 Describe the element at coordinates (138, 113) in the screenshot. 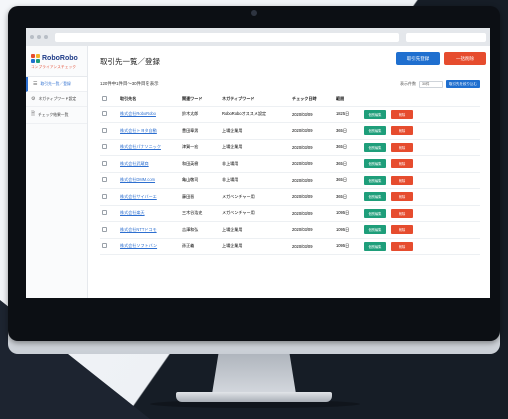

I see `client-name-link: 株式会社RoboRobo` at that location.